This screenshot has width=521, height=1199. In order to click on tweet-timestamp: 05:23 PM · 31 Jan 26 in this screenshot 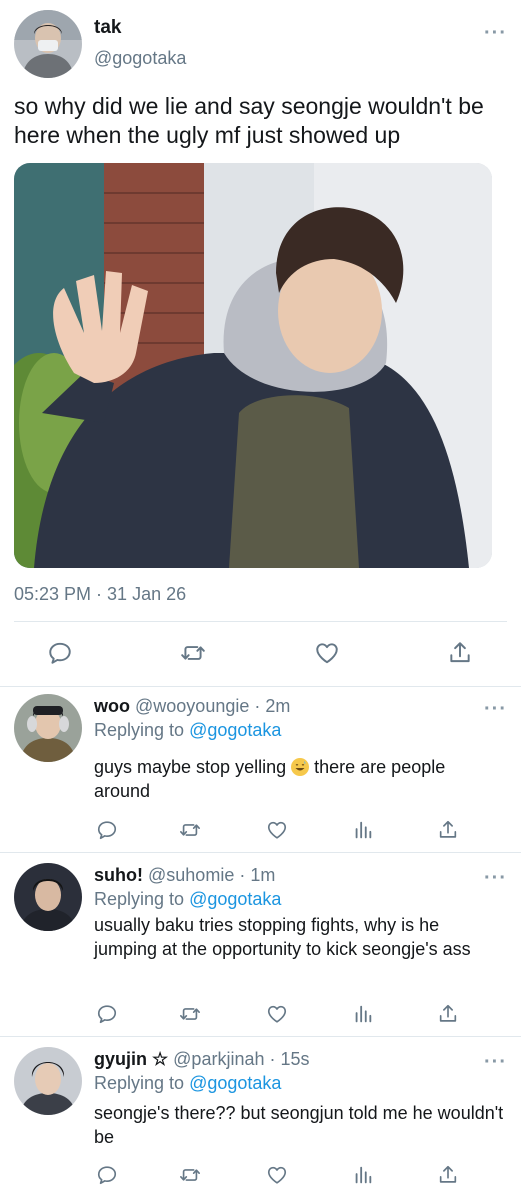, I will do `click(100, 594)`.